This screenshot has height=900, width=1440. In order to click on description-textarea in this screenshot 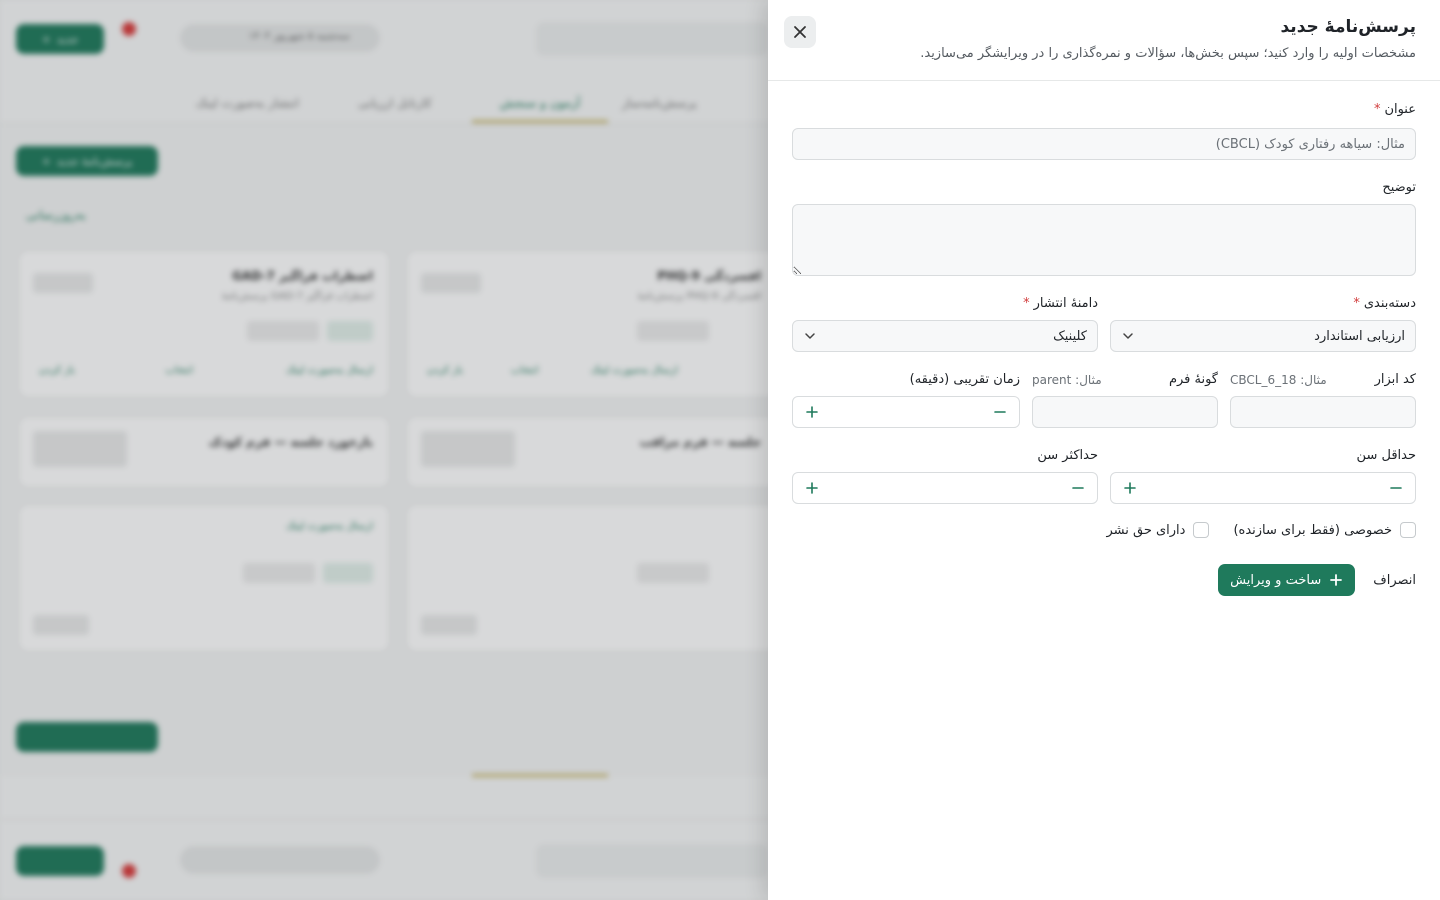, I will do `click(1104, 240)`.